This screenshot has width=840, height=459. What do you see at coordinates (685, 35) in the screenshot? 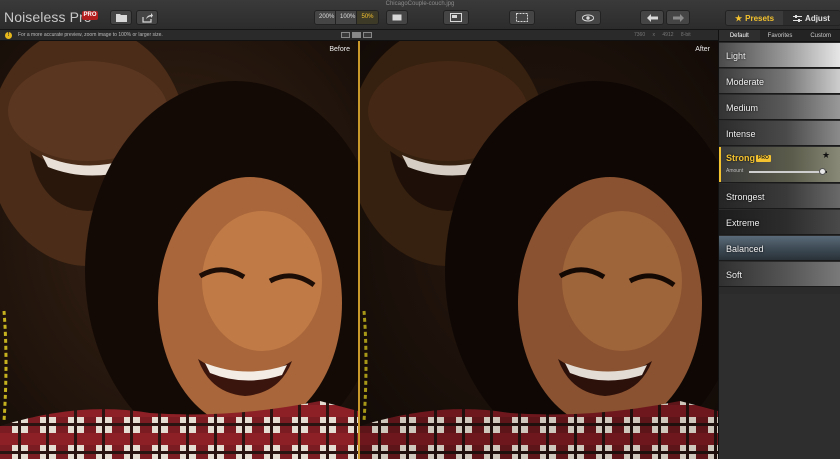
I see `bit-depth: 8-bit` at bounding box center [685, 35].